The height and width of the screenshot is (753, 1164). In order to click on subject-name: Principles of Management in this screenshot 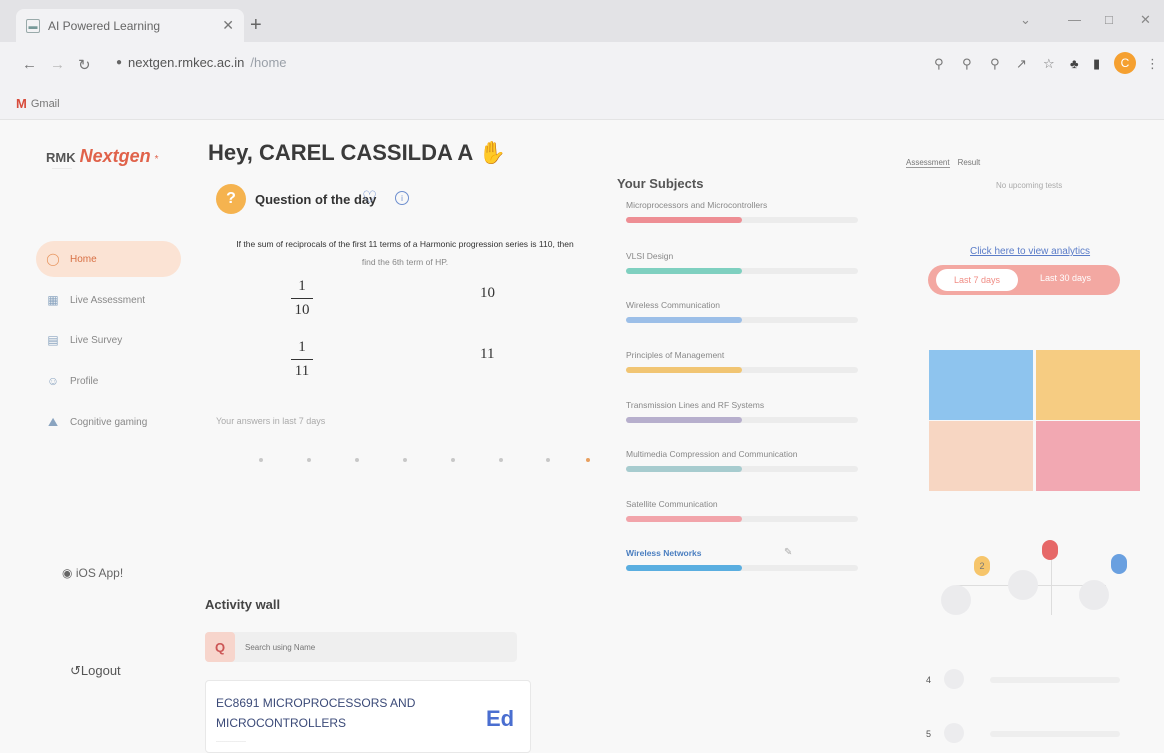, I will do `click(675, 355)`.